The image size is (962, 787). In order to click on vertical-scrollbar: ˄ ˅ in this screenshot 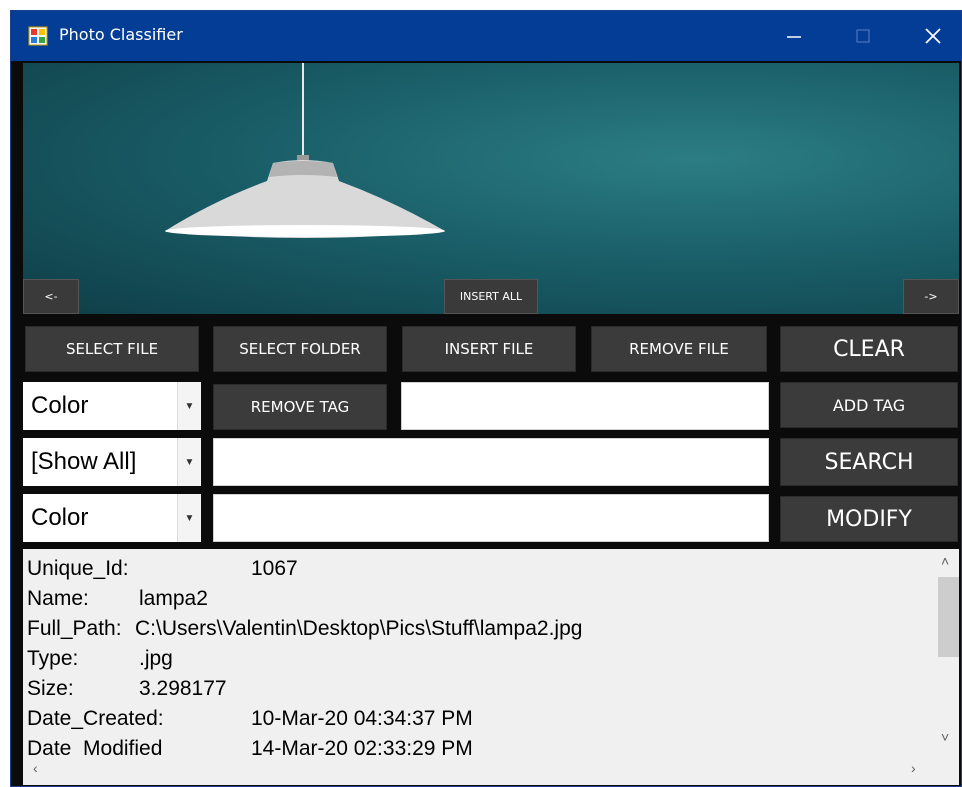, I will do `click(945, 652)`.